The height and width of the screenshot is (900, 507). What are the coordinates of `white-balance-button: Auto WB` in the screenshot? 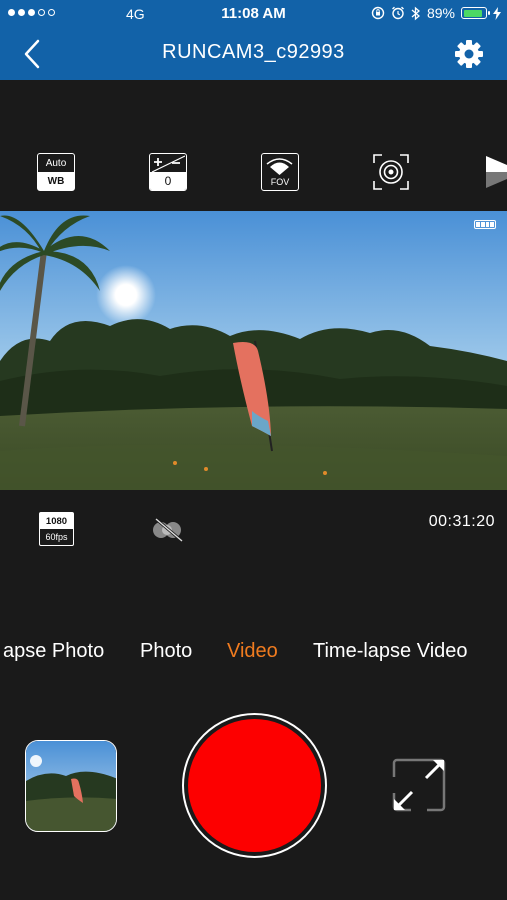 It's located at (56, 172).